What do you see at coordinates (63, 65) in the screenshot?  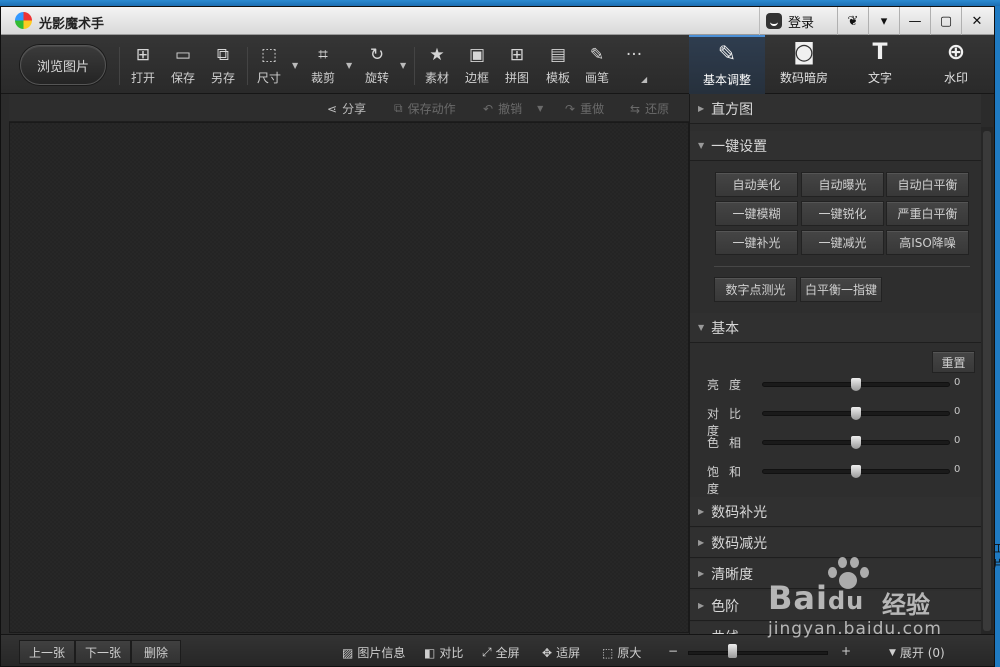 I see `browse-images-button: 浏览图片` at bounding box center [63, 65].